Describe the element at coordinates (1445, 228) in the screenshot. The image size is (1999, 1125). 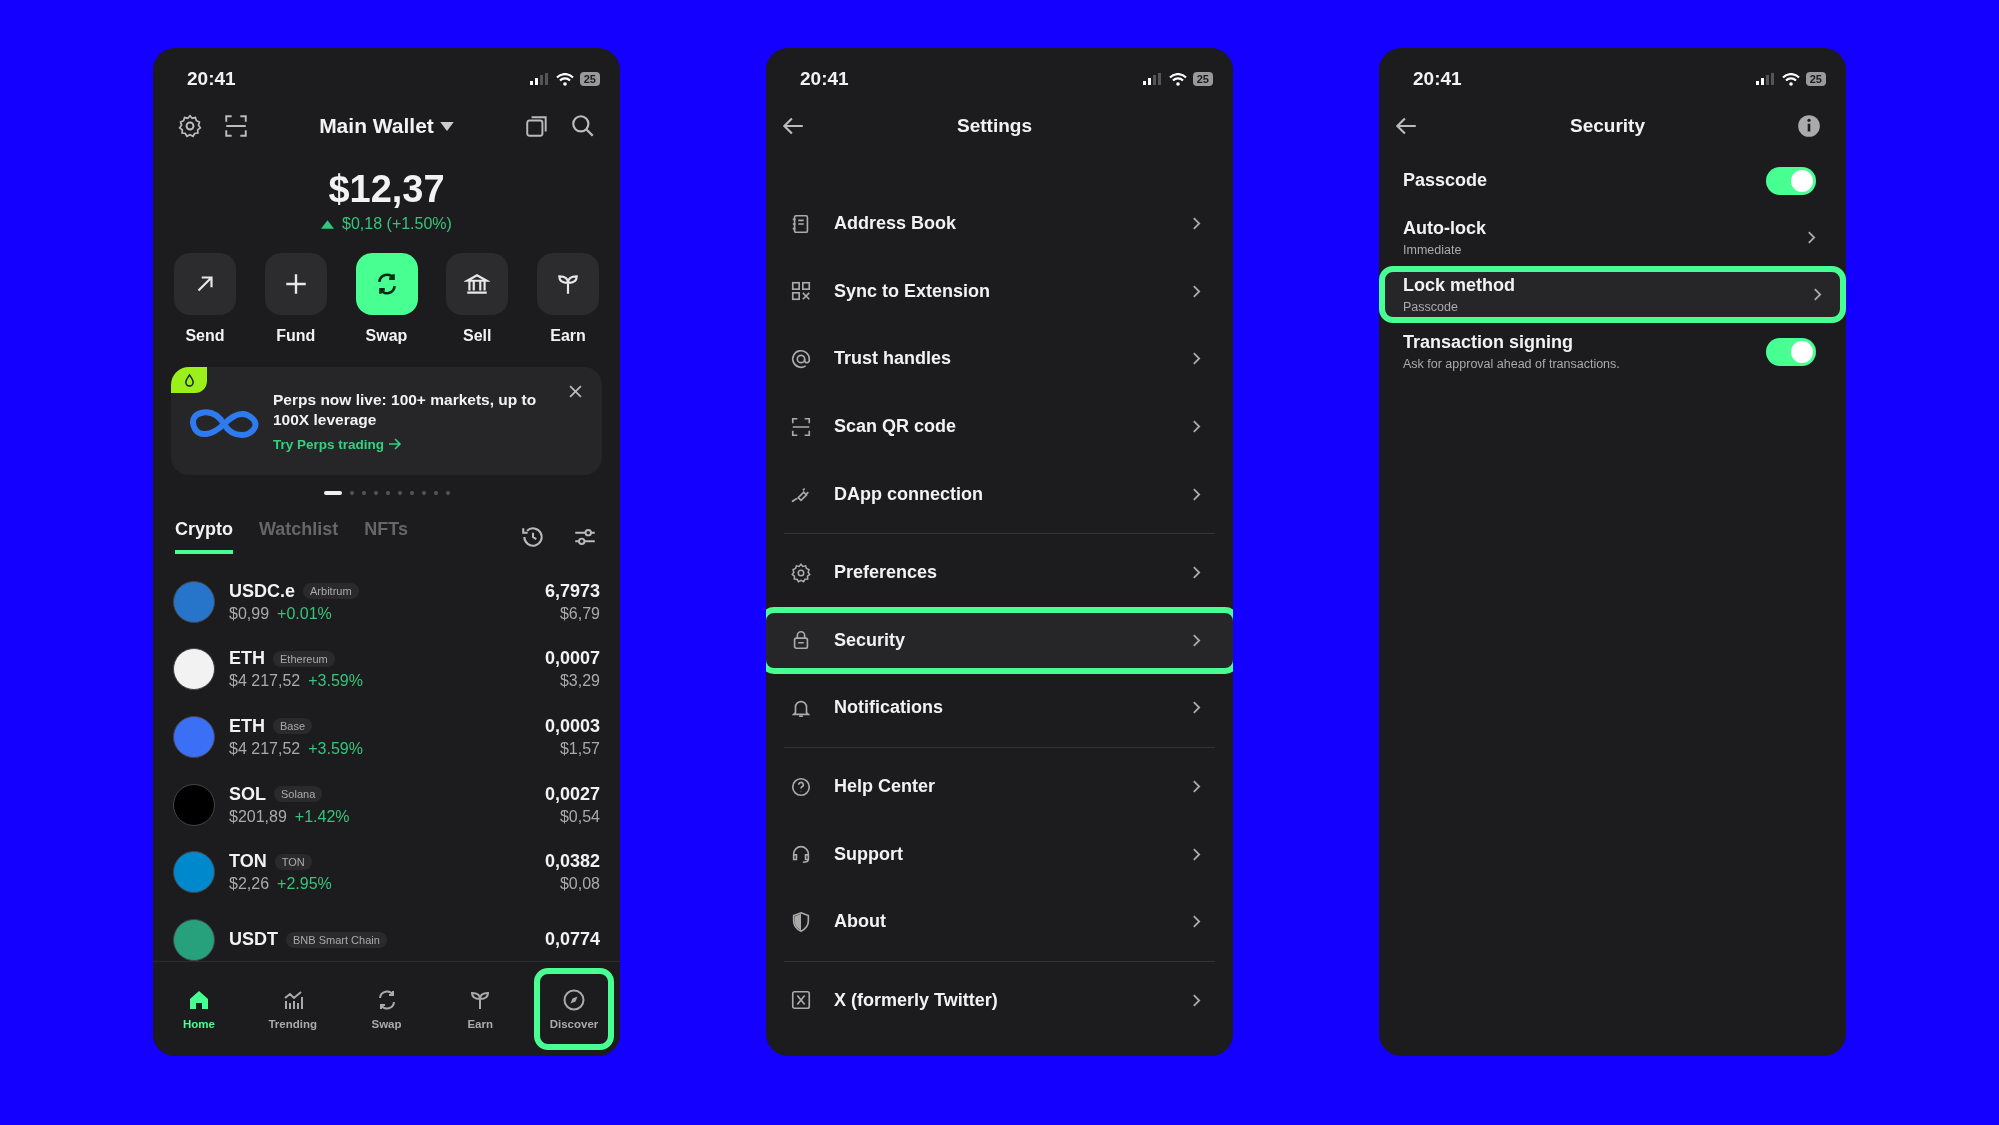
I see `item-label: Auto-lock` at that location.